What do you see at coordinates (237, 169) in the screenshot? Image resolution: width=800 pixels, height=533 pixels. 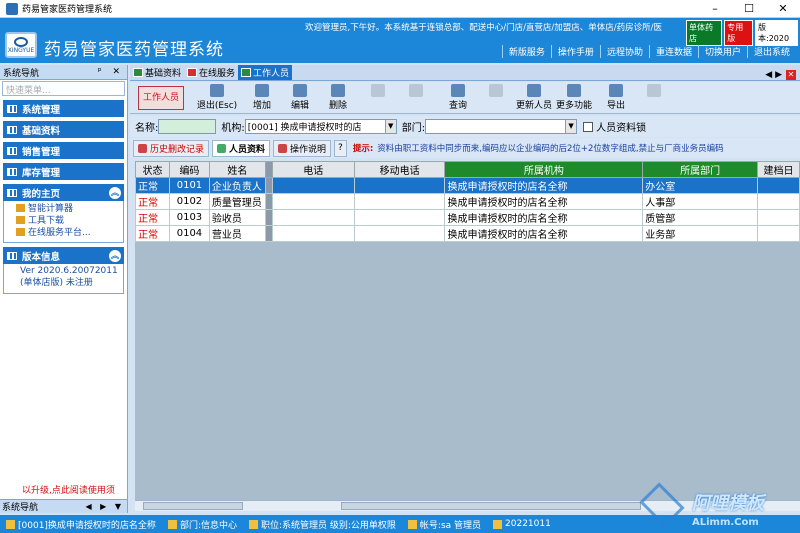 I see `col-name: 姓名` at bounding box center [237, 169].